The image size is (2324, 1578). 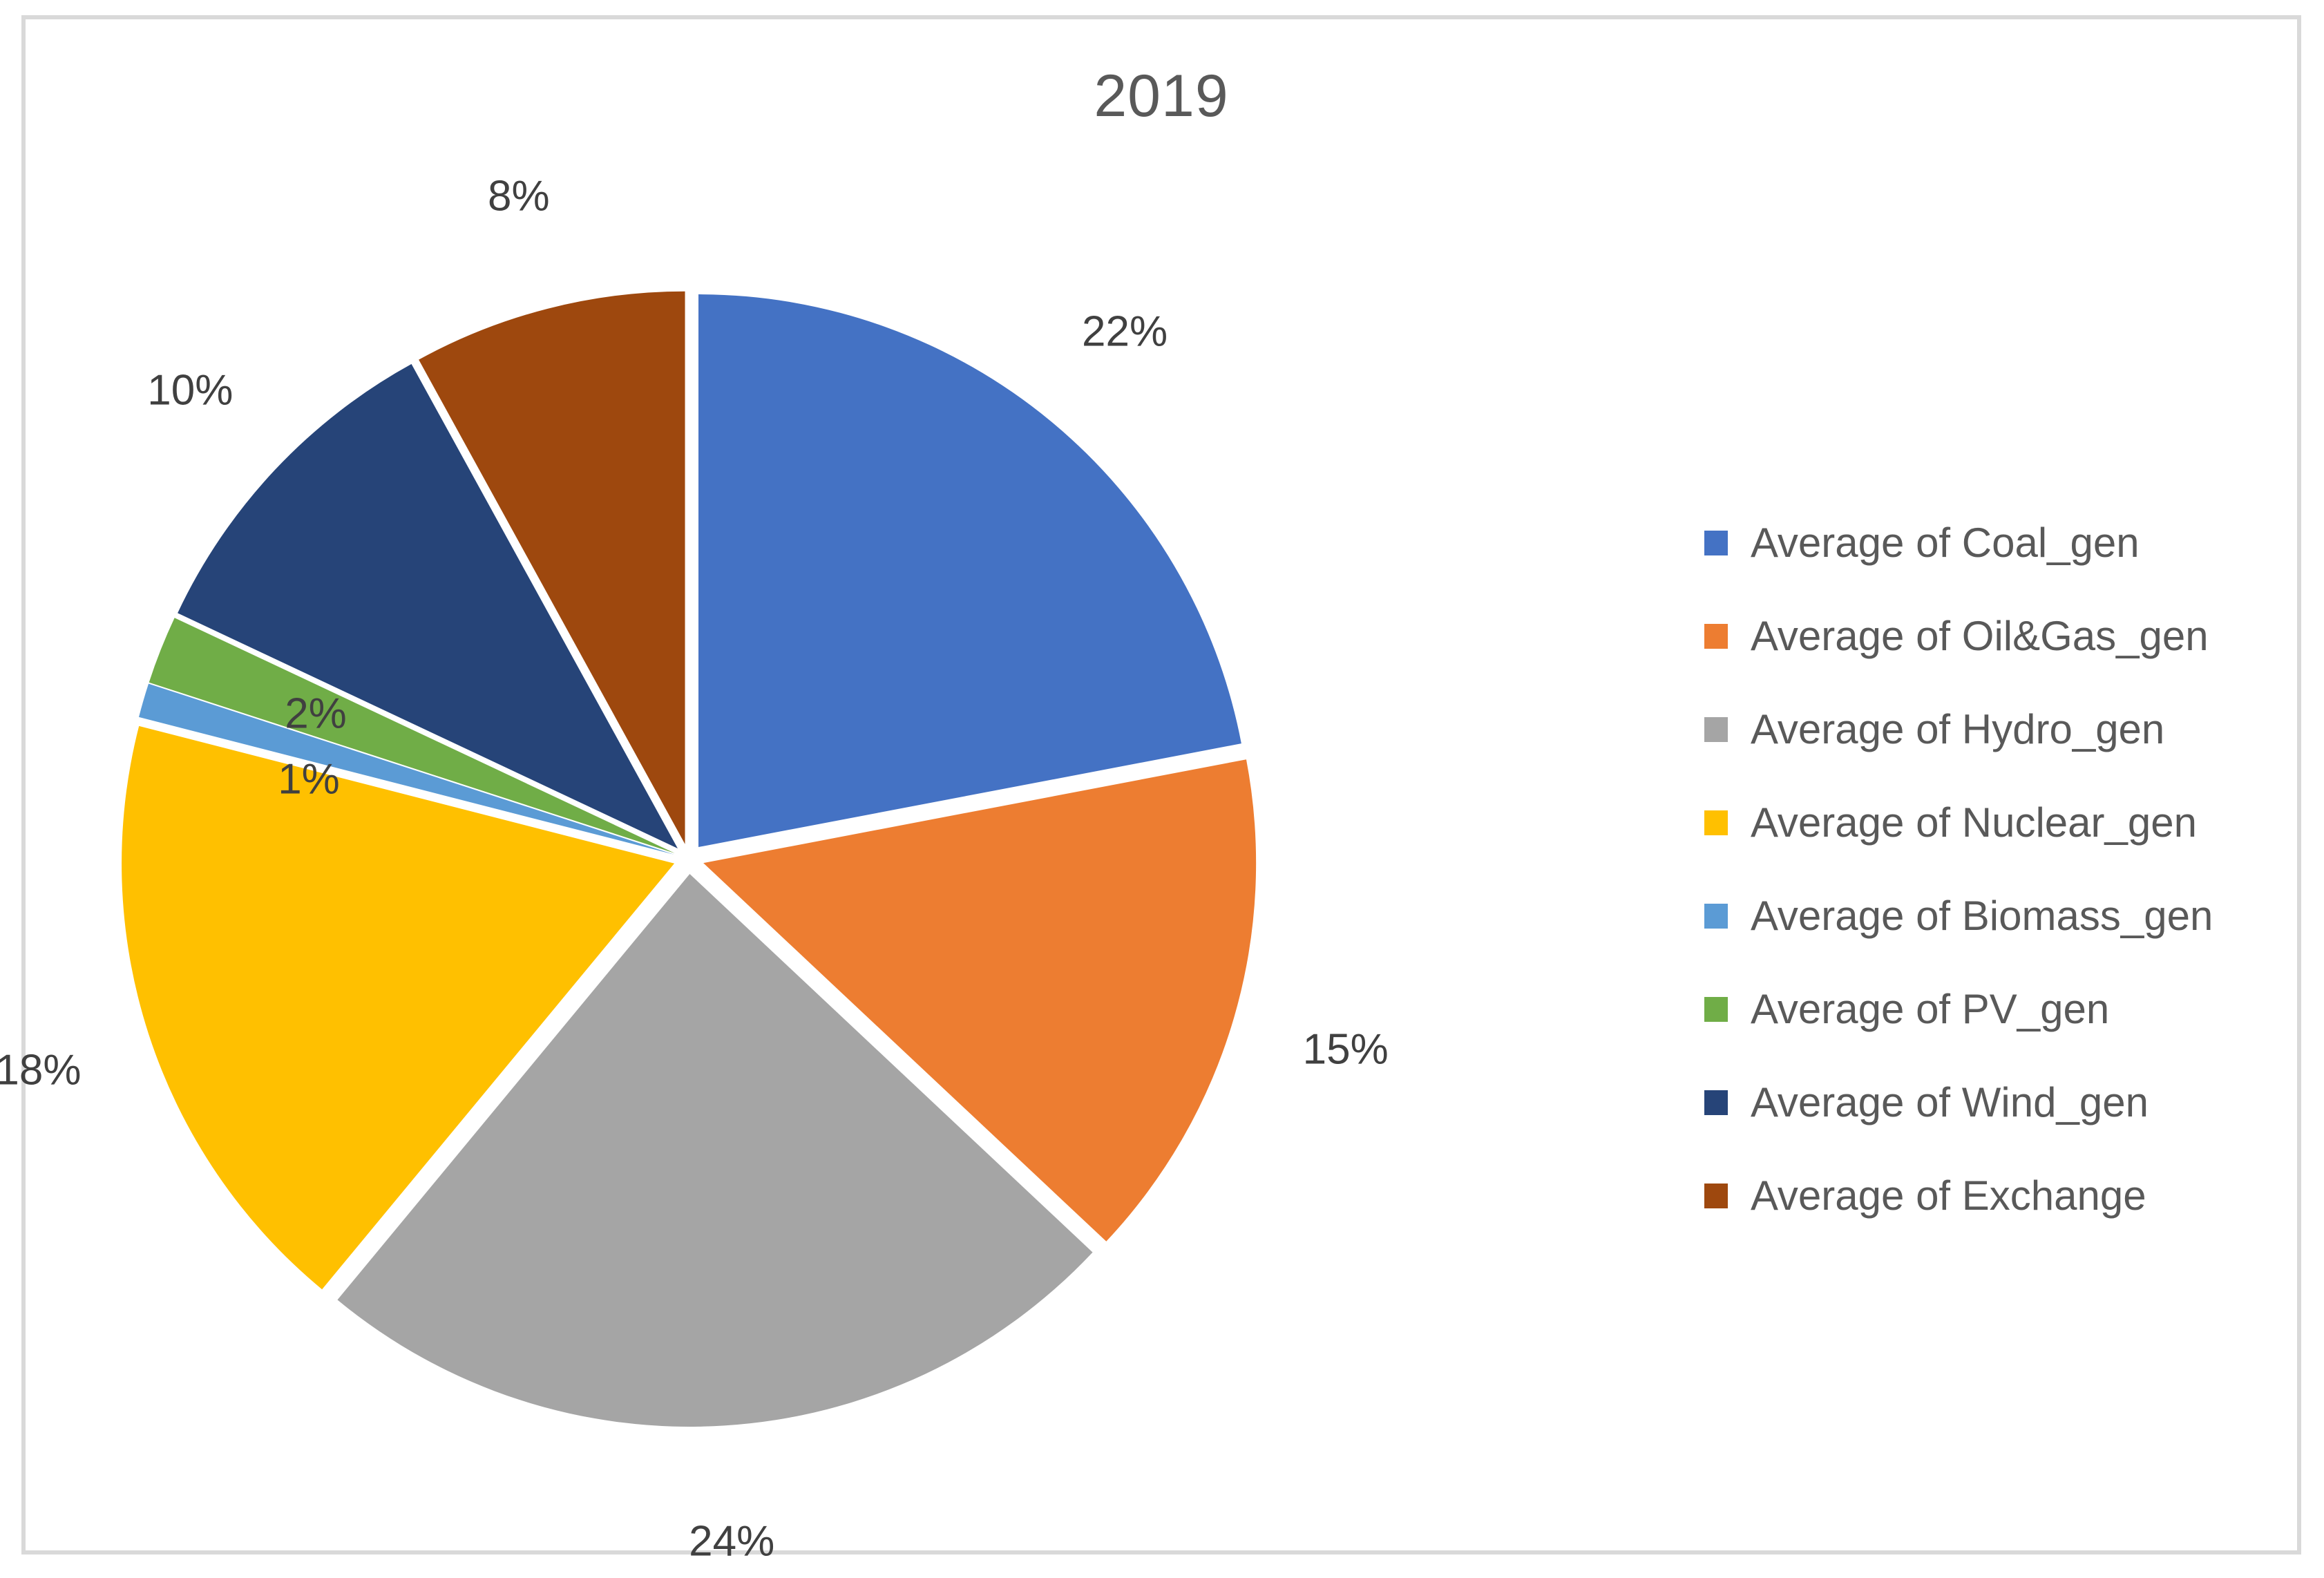 I want to click on legend-item: Average of PV_gen, so click(x=1987, y=1009).